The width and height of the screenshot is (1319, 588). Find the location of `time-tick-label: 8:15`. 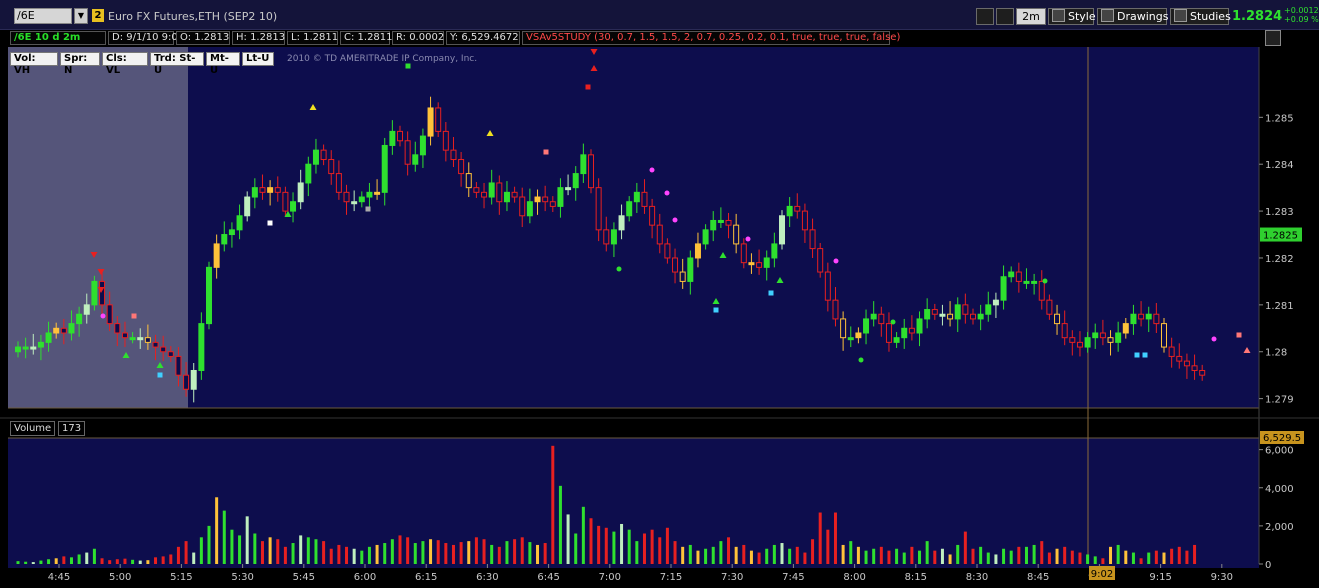

time-tick-label: 8:15 is located at coordinates (916, 577).